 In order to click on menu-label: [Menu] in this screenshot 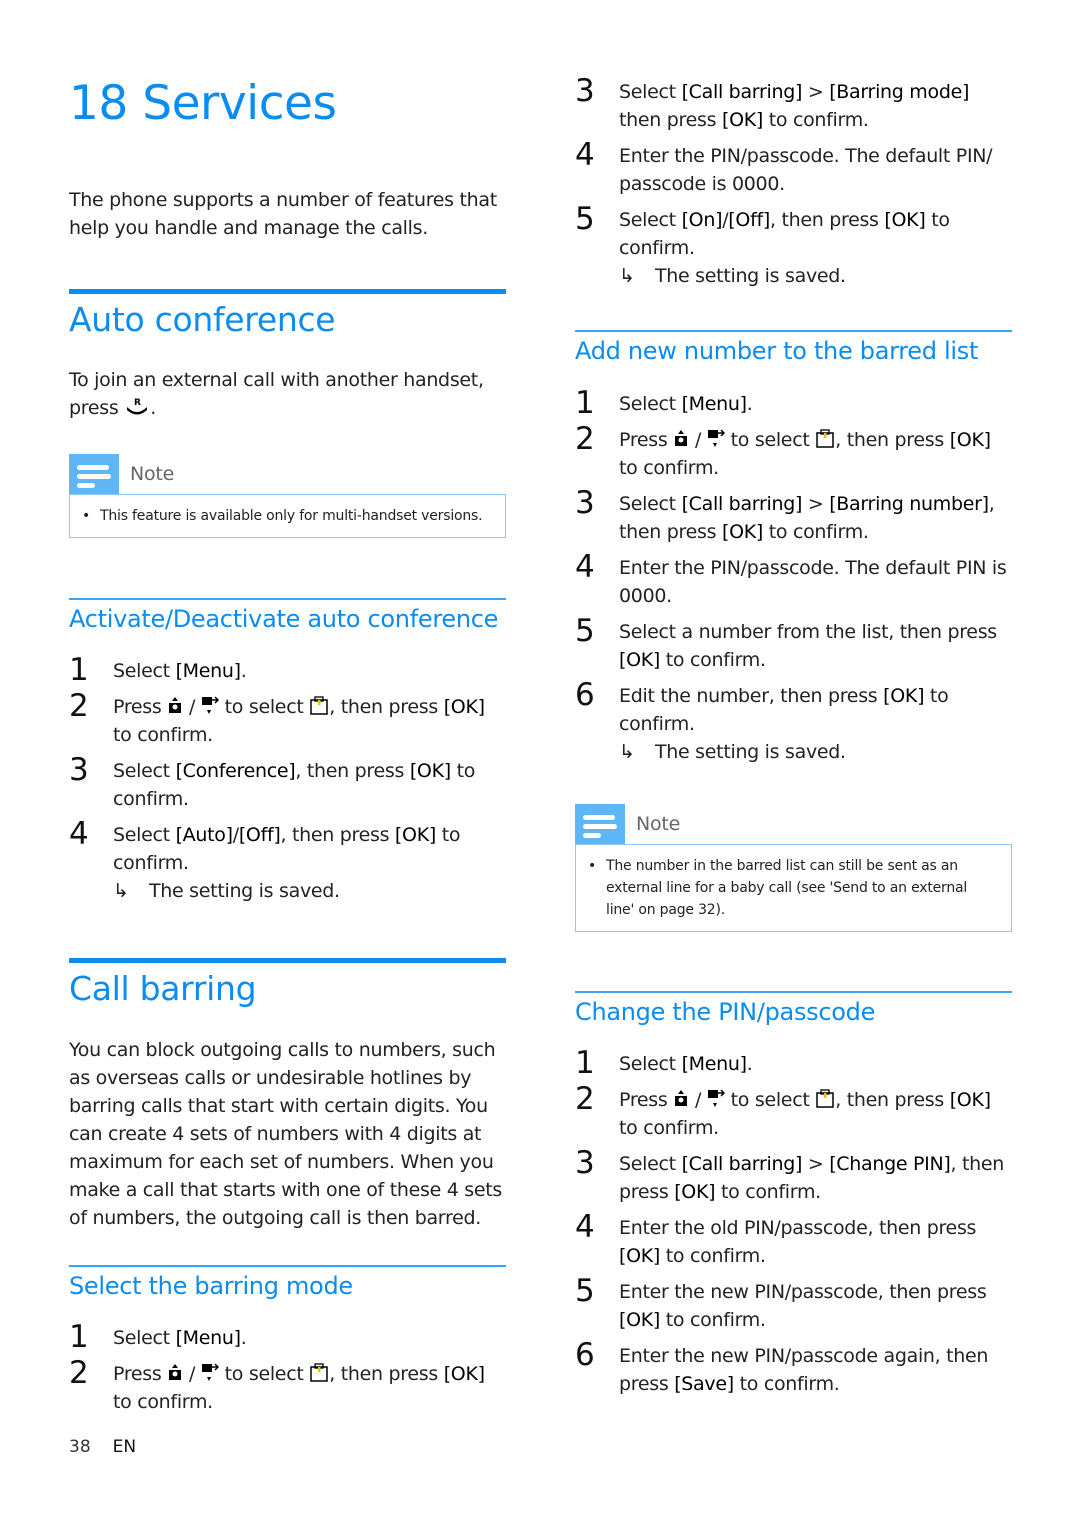, I will do `click(208, 671)`.